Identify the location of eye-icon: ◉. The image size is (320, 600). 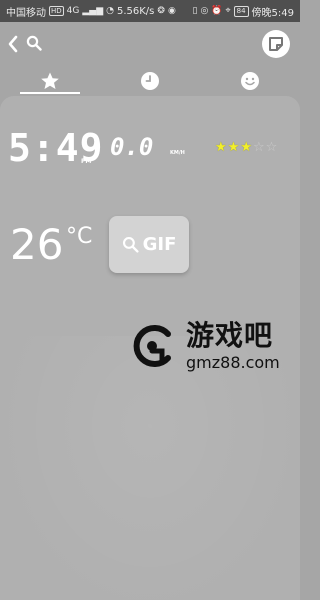
(171, 11).